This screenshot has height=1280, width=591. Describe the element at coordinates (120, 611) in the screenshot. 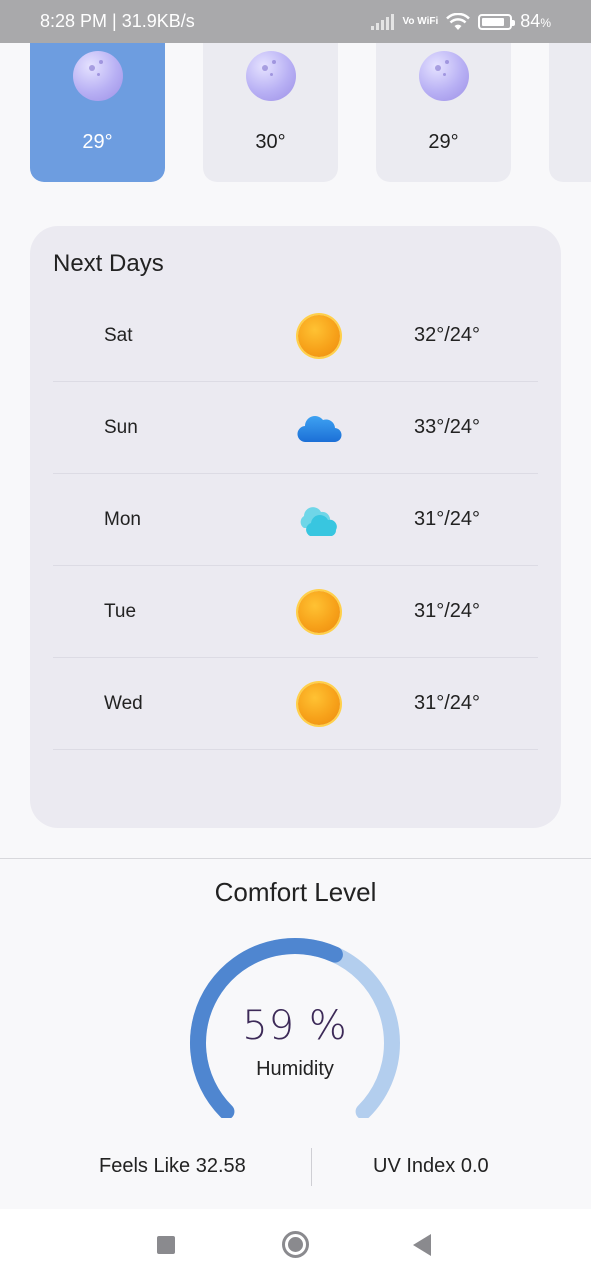

I see `day-name: Tue` at that location.